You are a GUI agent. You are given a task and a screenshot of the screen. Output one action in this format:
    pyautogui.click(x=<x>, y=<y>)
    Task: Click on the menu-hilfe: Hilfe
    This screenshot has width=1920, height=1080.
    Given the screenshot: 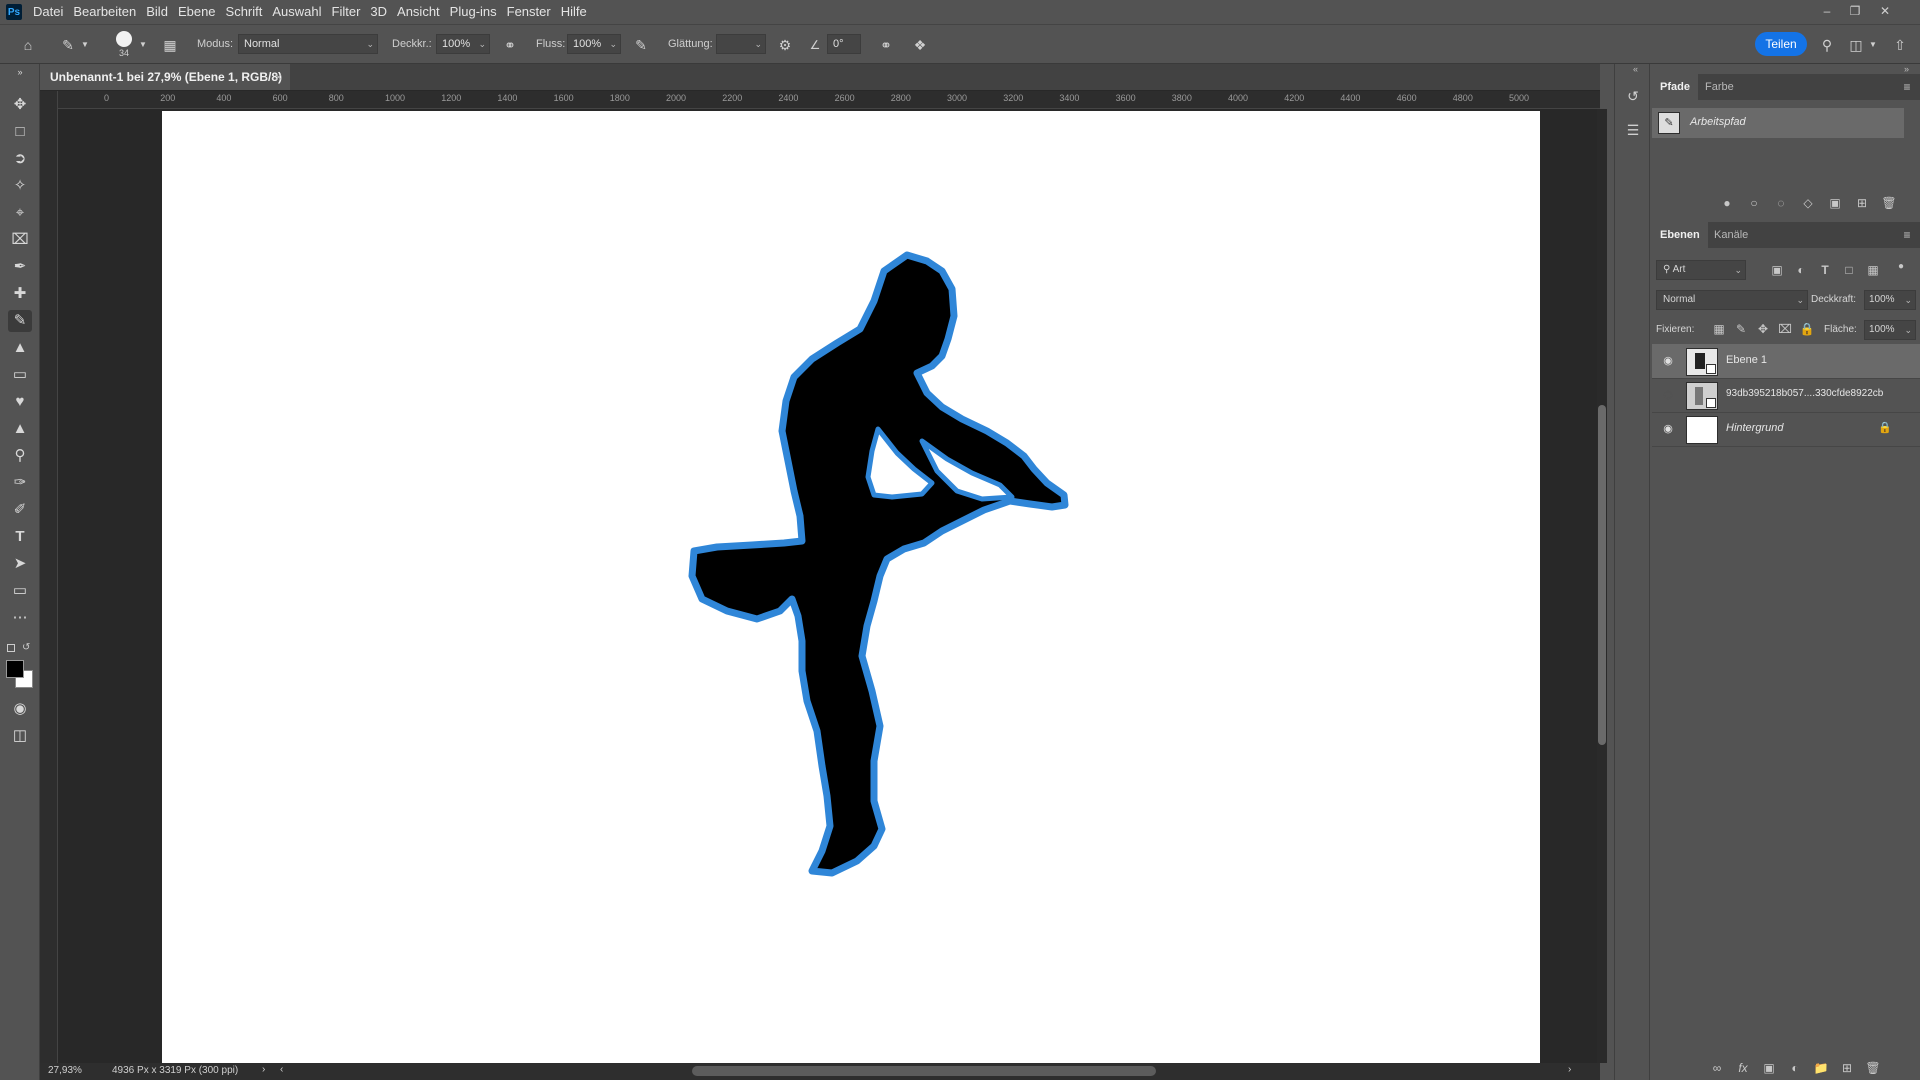 What is the action you would take?
    pyautogui.click(x=574, y=12)
    